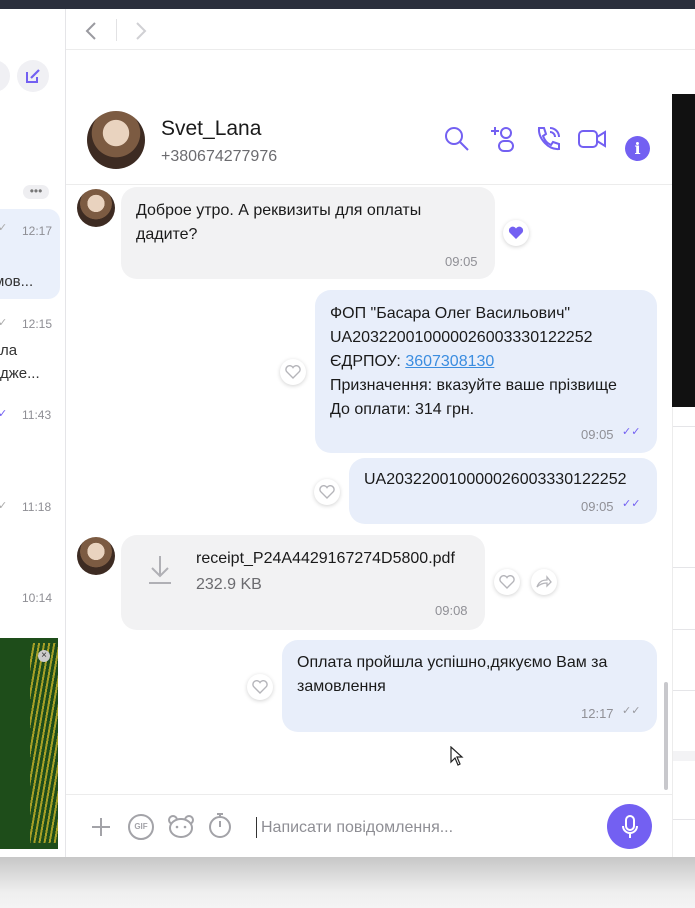 This screenshot has width=695, height=908. I want to click on add-participant-icon, so click(503, 139).